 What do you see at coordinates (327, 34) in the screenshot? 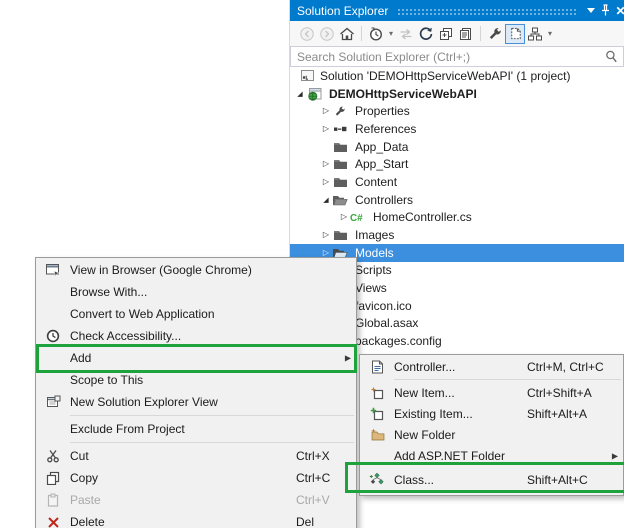
I see `forward-icon` at bounding box center [327, 34].